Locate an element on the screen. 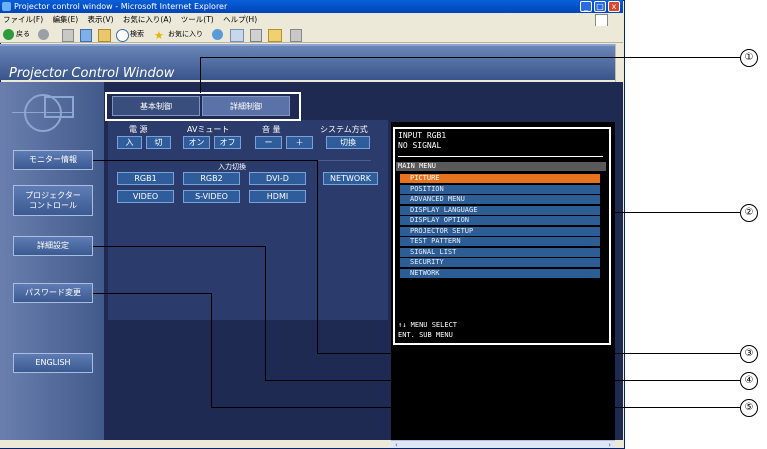 The height and width of the screenshot is (449, 767). callout-3-line-v is located at coordinates (317, 256).